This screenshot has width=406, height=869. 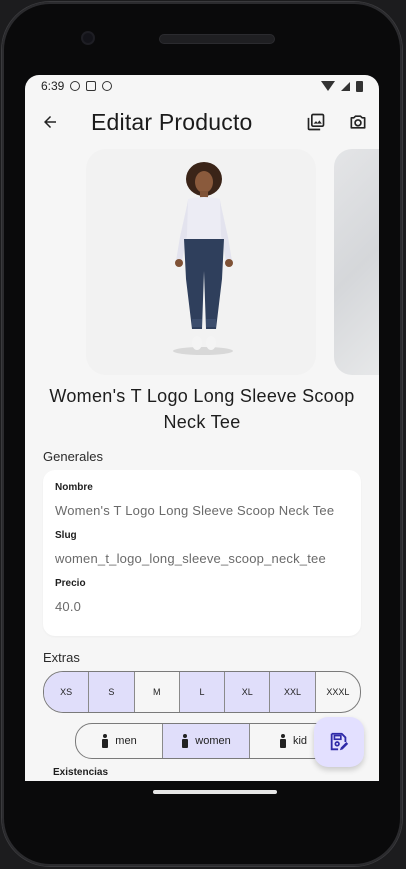 I want to click on stock-label: Existencias, so click(x=81, y=772).